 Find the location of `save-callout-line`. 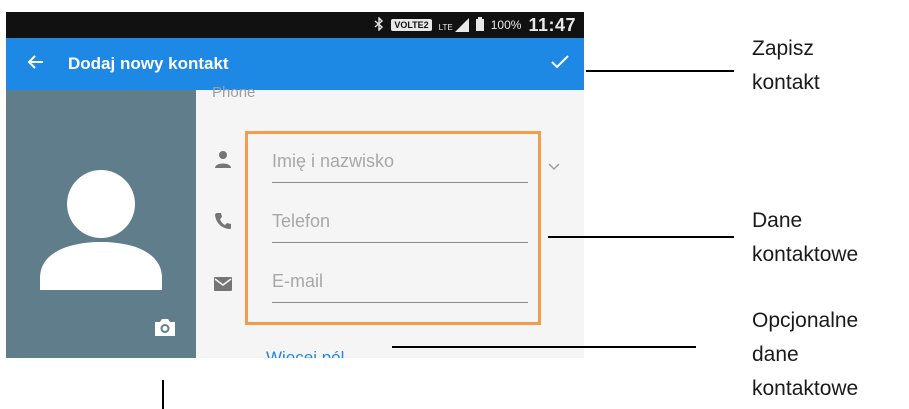

save-callout-line is located at coordinates (660, 71).